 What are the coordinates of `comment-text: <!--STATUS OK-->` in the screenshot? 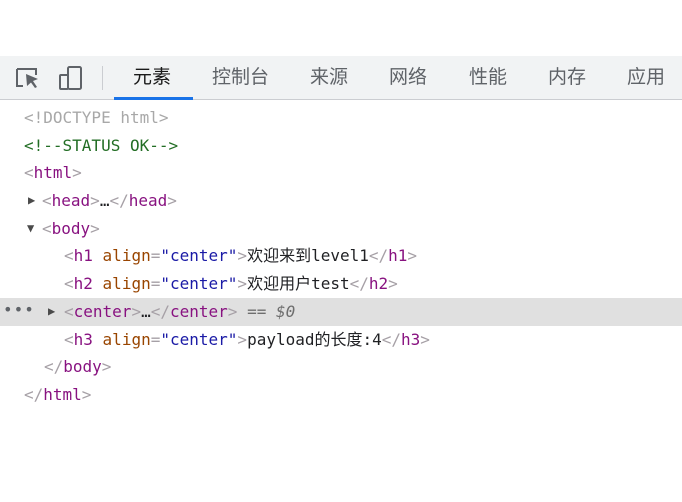 It's located at (101, 145).